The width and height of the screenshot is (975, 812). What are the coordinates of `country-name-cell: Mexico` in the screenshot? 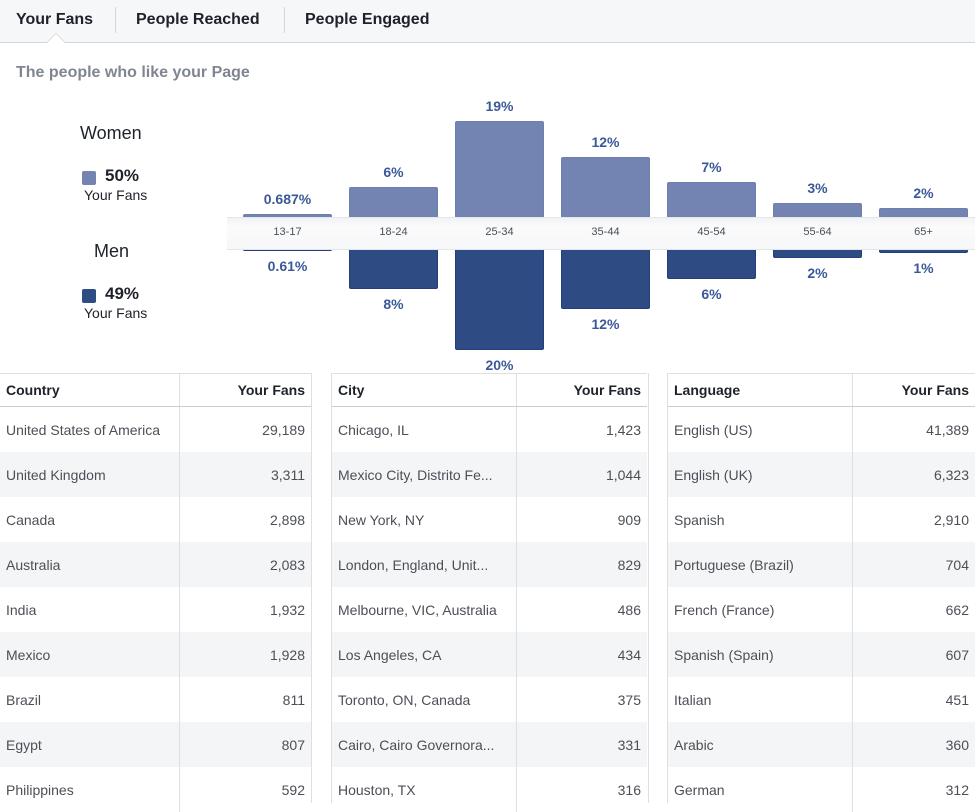 It's located at (90, 654).